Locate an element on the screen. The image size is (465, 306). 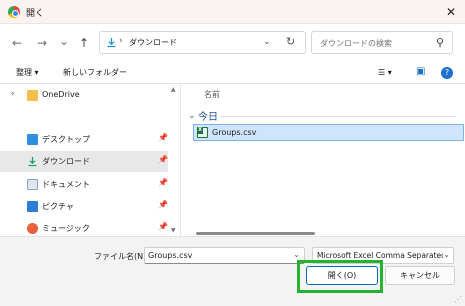
expand-chevron-icon: › is located at coordinates (13, 94).